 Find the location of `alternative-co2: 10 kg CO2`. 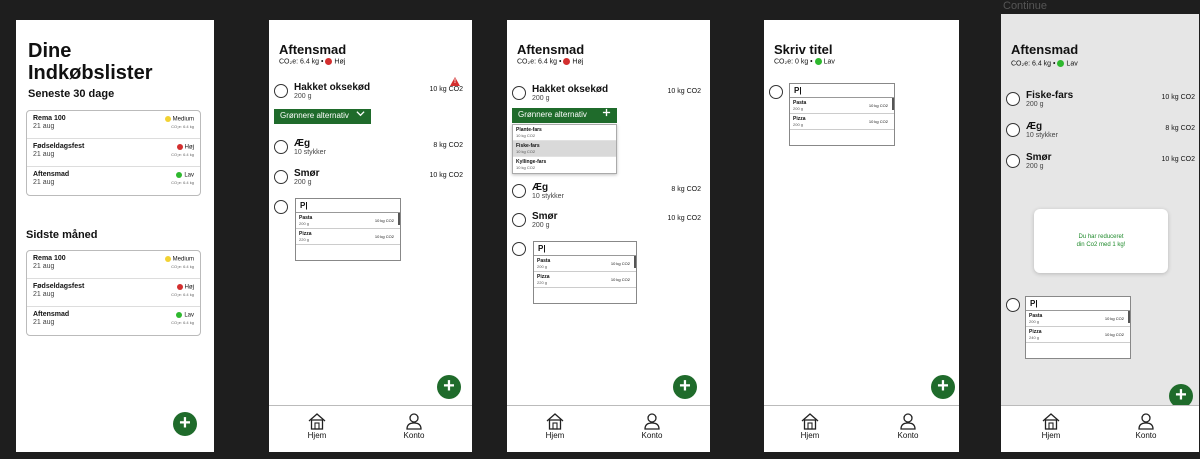

alternative-co2: 10 kg CO2 is located at coordinates (526, 135).